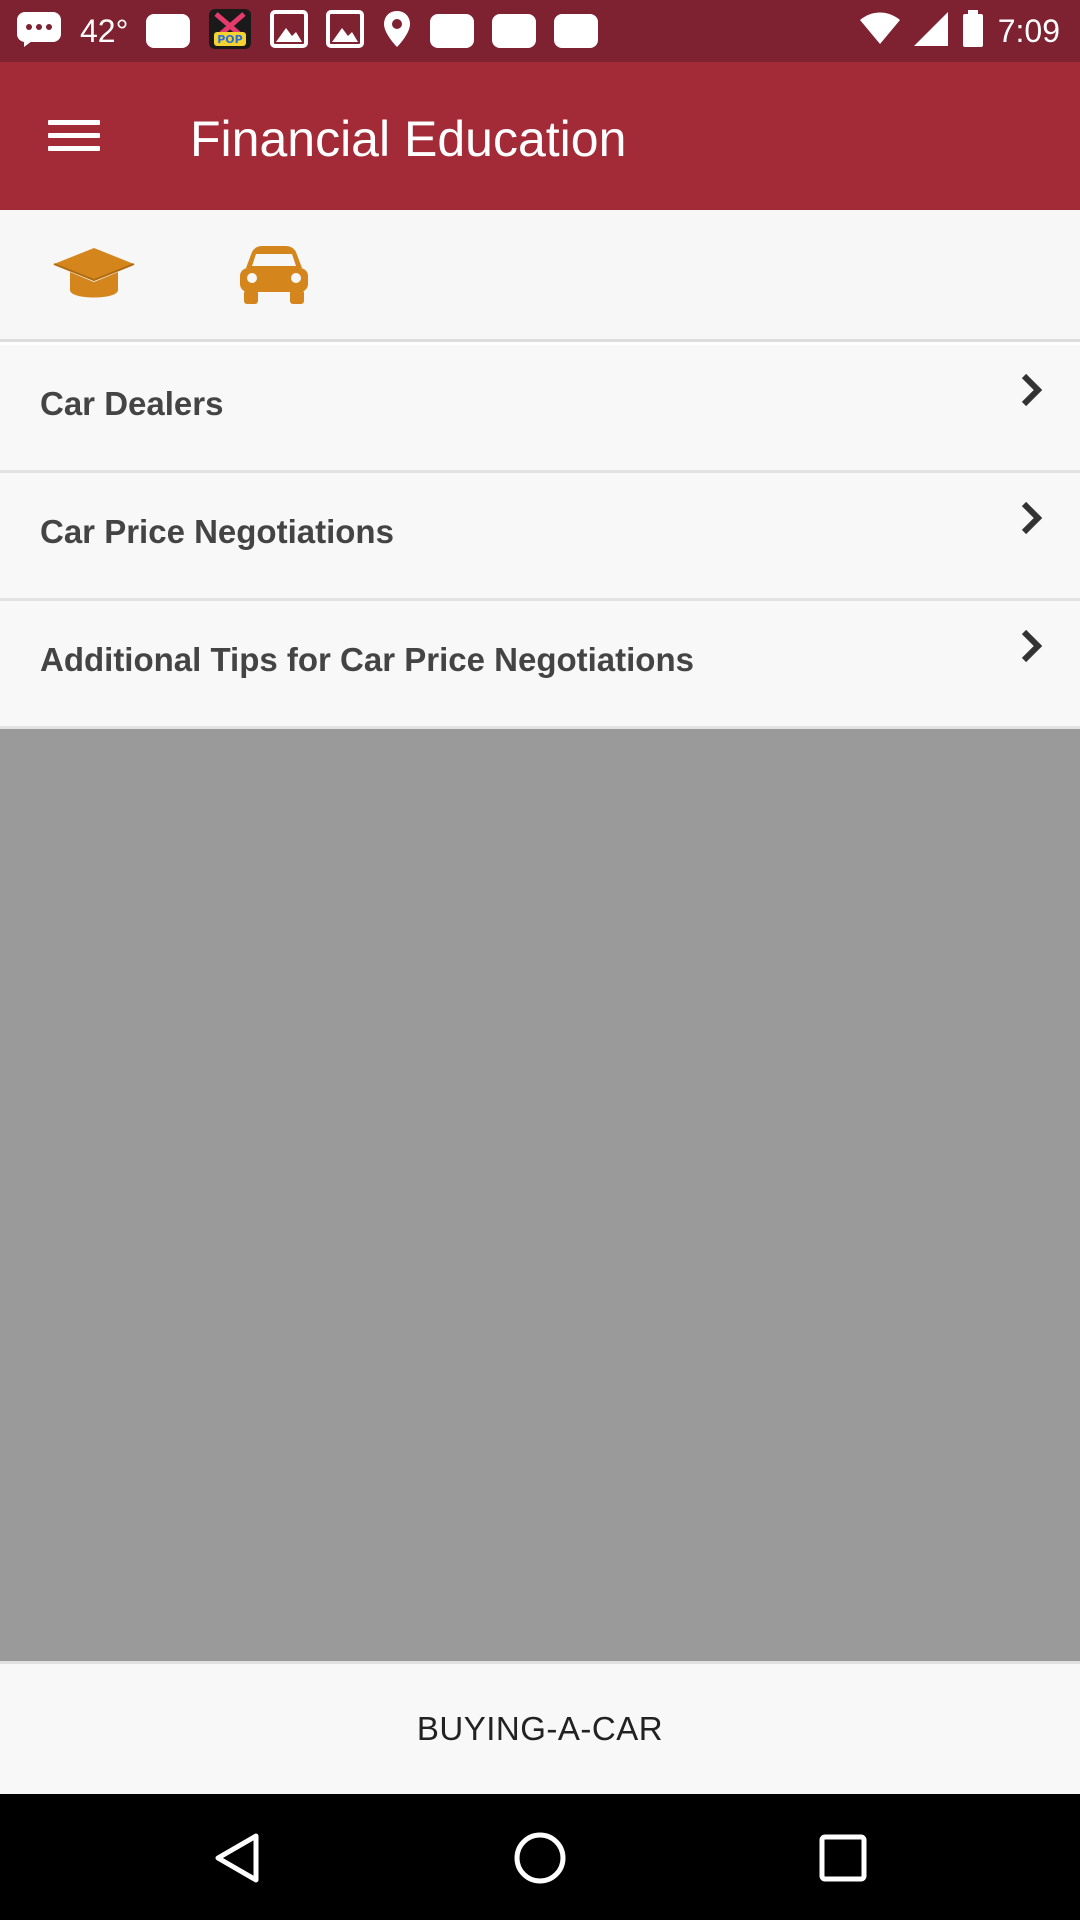 This screenshot has height=1920, width=1080. Describe the element at coordinates (104, 30) in the screenshot. I see `temperature-text: 42°` at that location.